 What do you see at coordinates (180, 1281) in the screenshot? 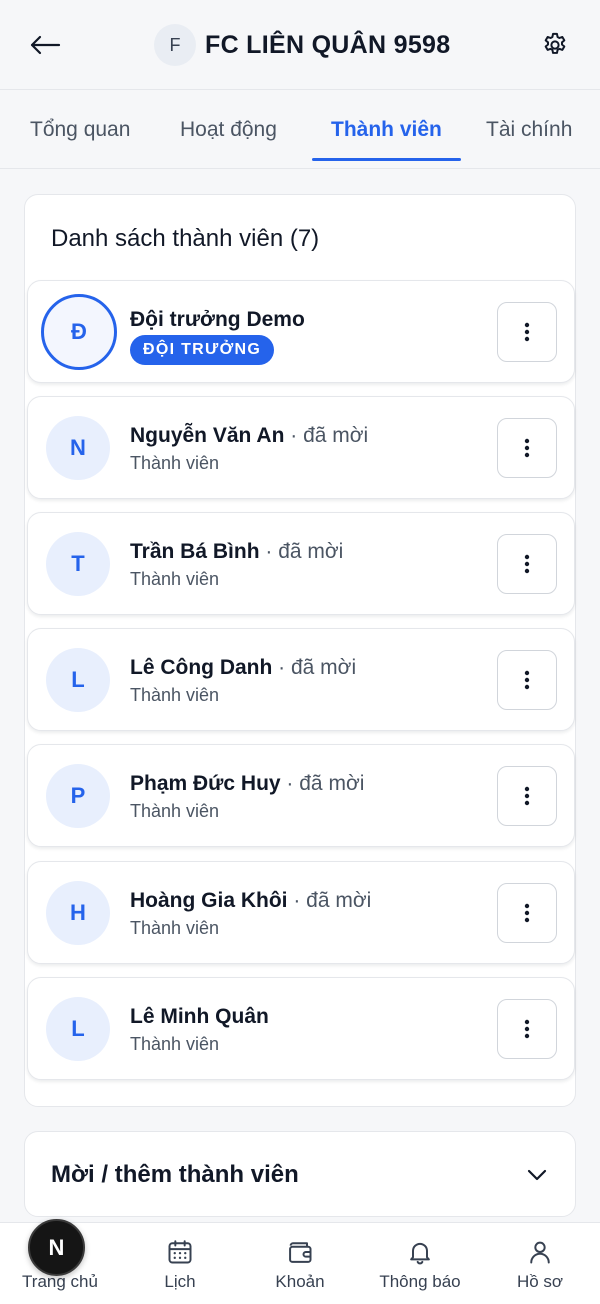
I see `nav-label: Lịch` at bounding box center [180, 1281].